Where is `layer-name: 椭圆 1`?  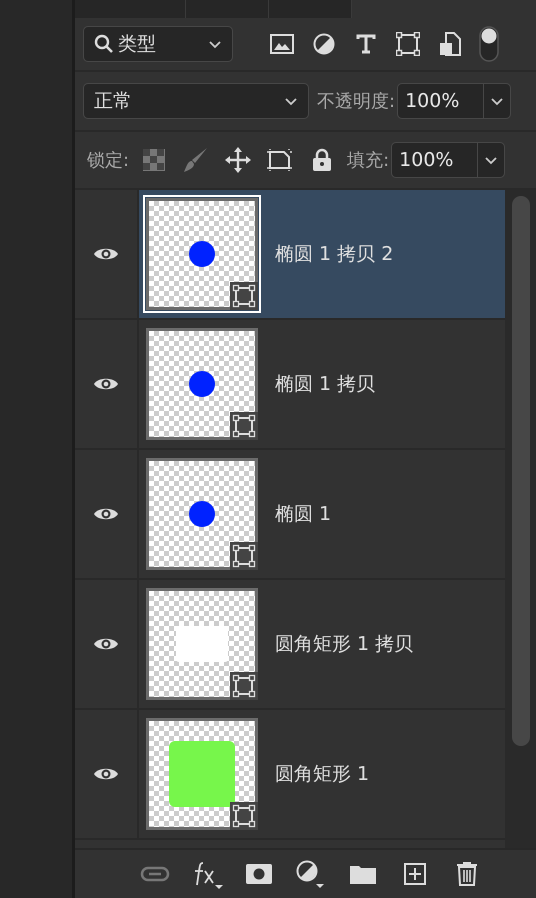
layer-name: 椭圆 1 is located at coordinates (303, 514).